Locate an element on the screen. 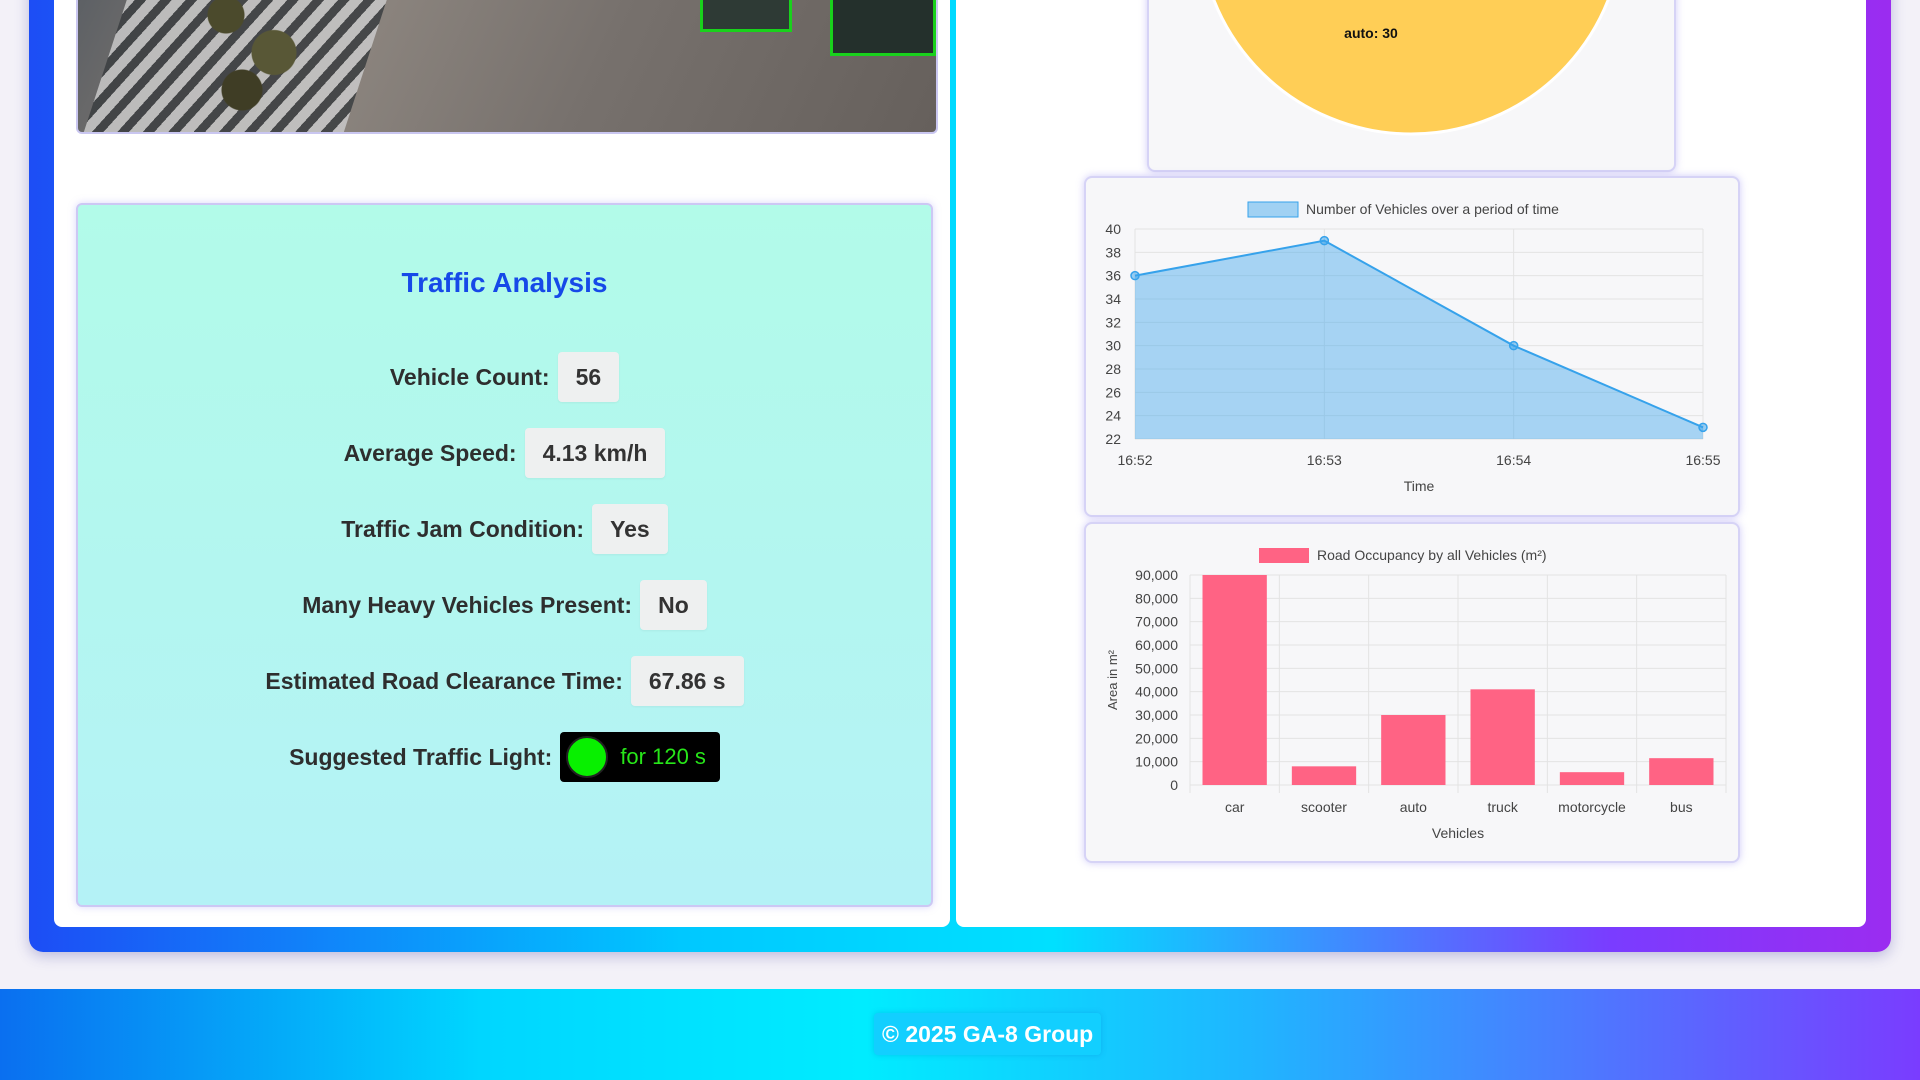 The height and width of the screenshot is (1080, 1920). x-tick-label: bus is located at coordinates (1681, 807).